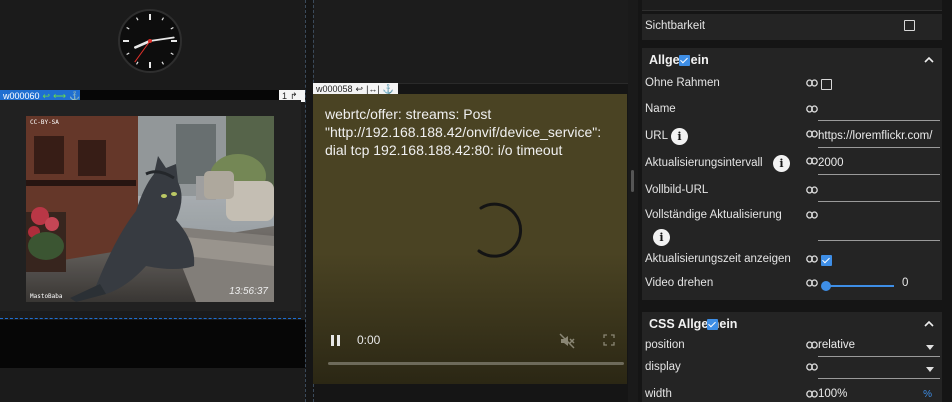 This screenshot has height=402, width=952. Describe the element at coordinates (675, 26) in the screenshot. I see `visibility-label: Sichtbarkeit` at that location.